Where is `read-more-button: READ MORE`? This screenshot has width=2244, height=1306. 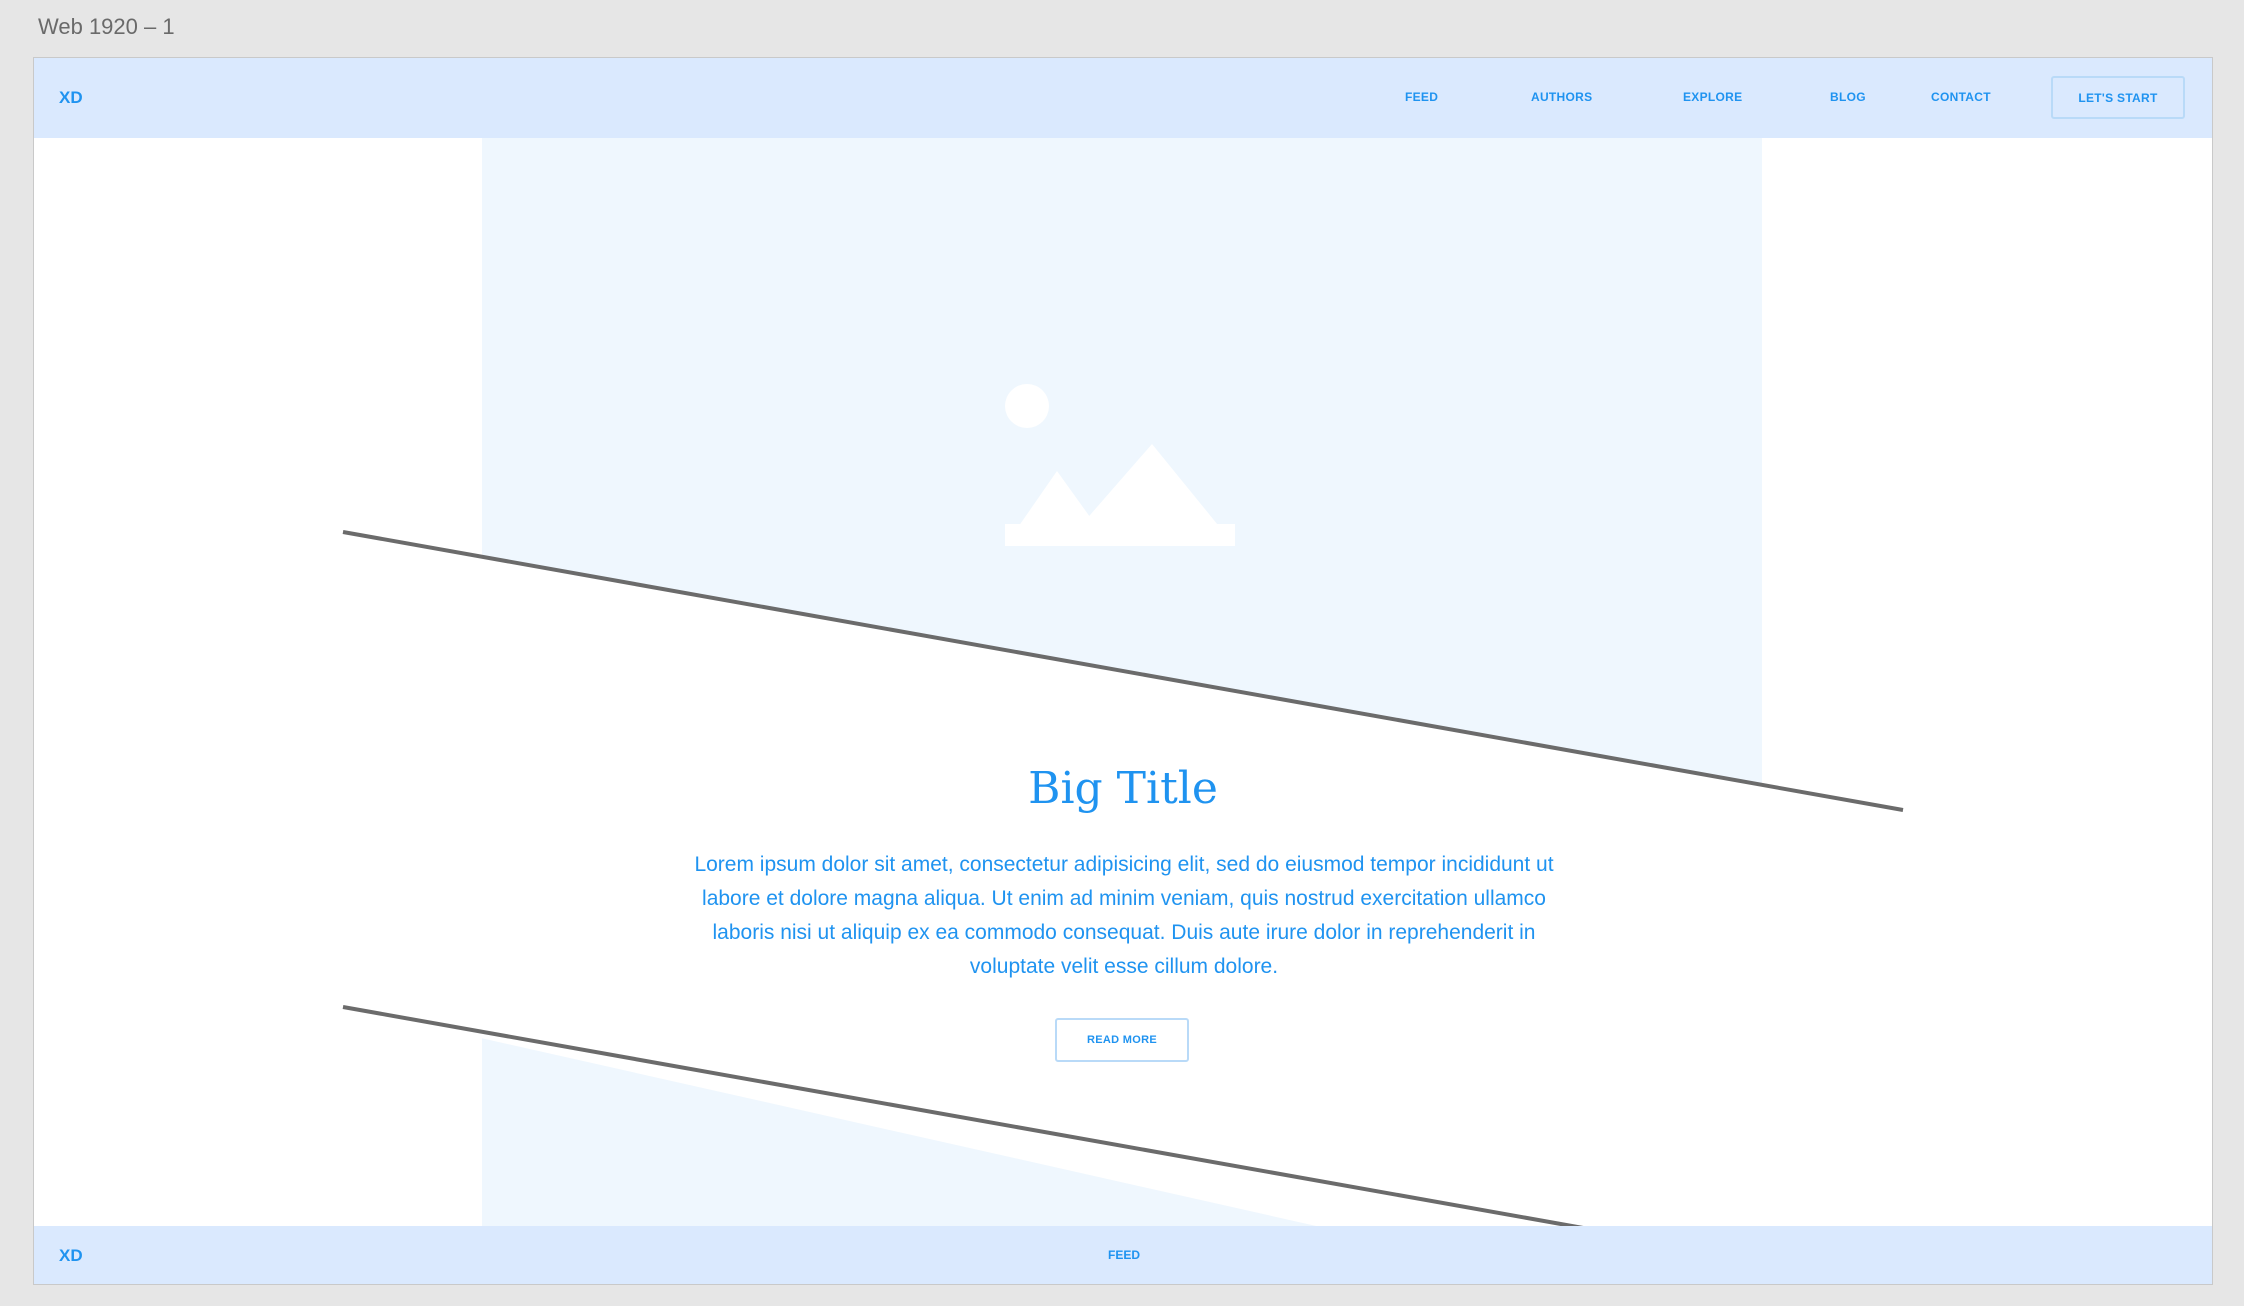 read-more-button: READ MORE is located at coordinates (1122, 1040).